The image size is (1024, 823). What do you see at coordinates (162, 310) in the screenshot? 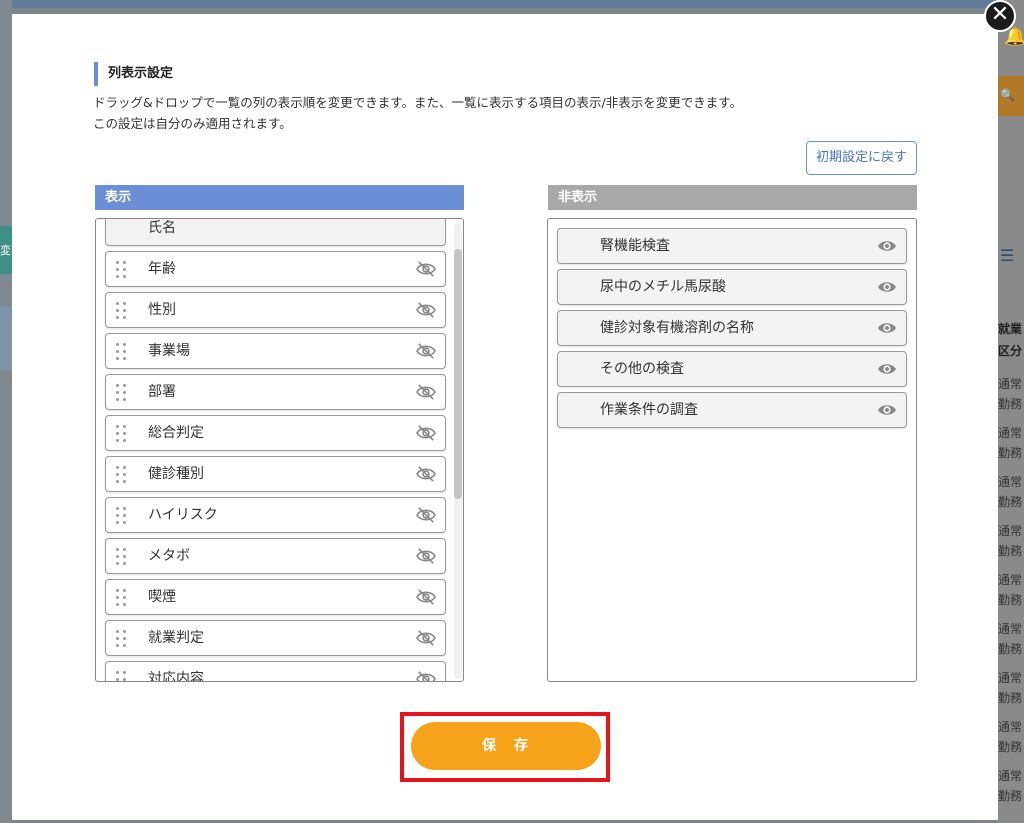
I see `column-item-label: 性別` at bounding box center [162, 310].